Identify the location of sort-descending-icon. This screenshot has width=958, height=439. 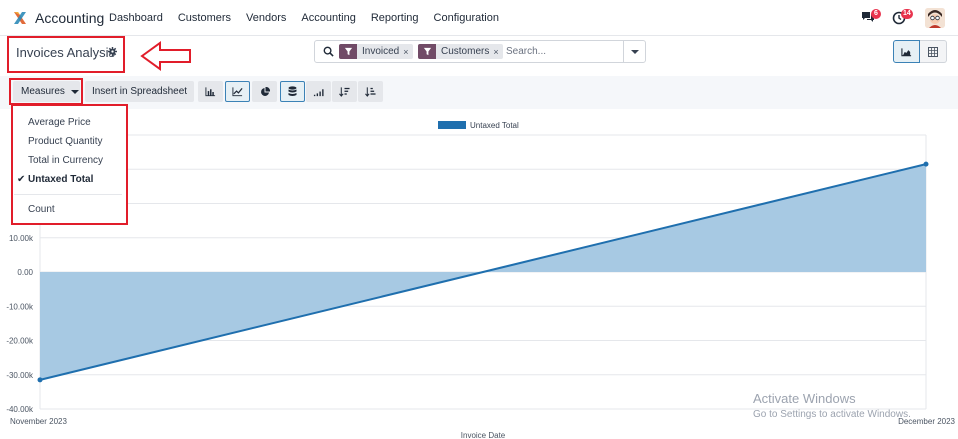
(344, 91).